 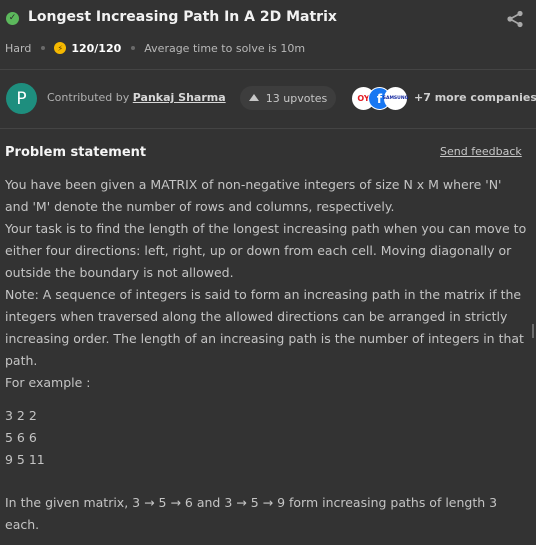 I want to click on more-companies-link: +7 more companies, so click(x=475, y=97).